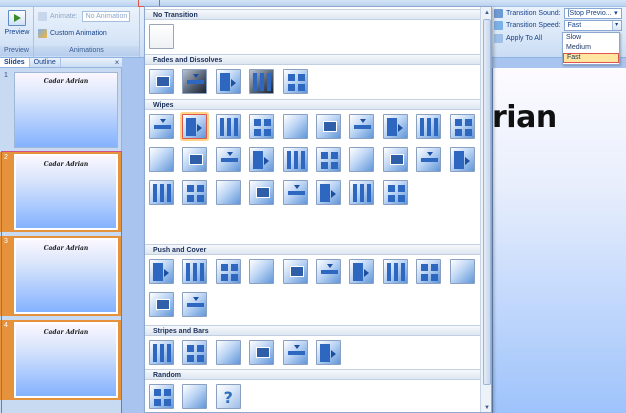  I want to click on gallery-scrollbar: ▲ ▼, so click(485, 209).